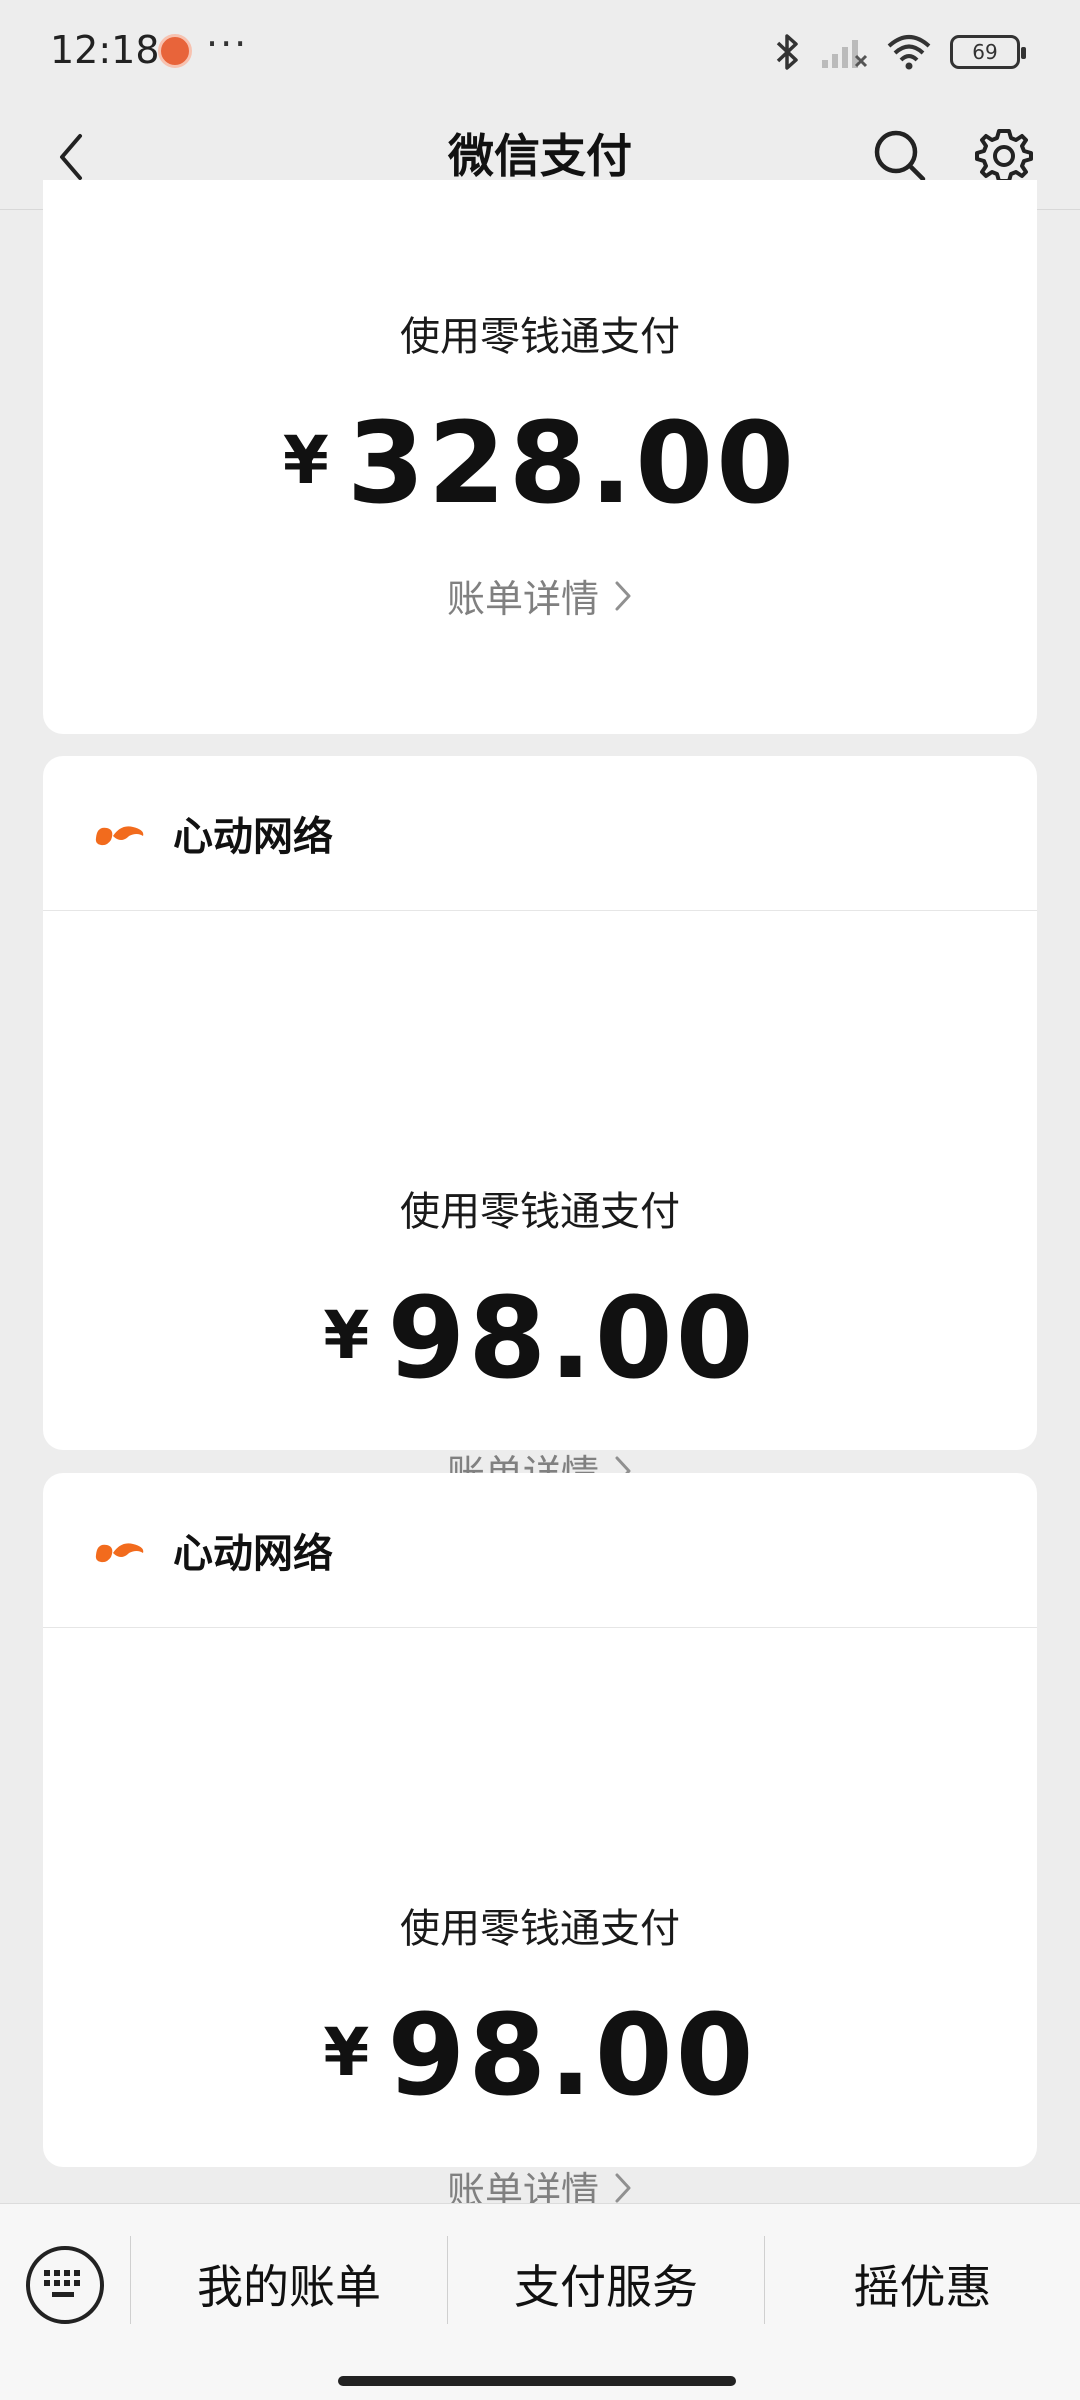 This screenshot has width=1080, height=2400. What do you see at coordinates (289, 2284) in the screenshot?
I see `menu-my-bills: 我的账单` at bounding box center [289, 2284].